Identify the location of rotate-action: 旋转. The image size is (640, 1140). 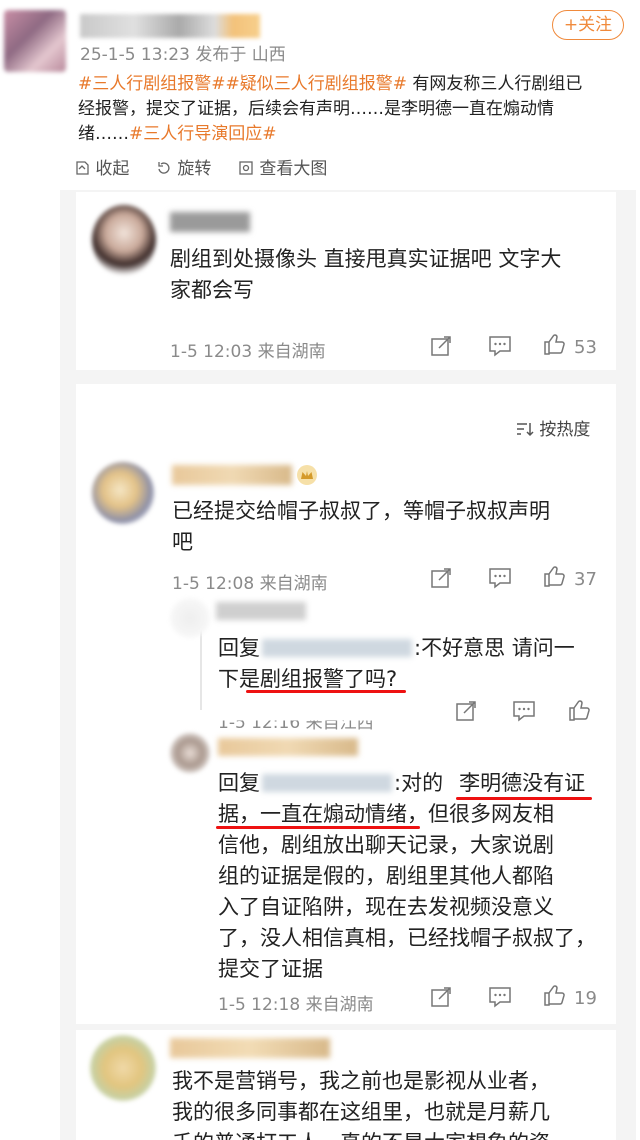
(183, 166).